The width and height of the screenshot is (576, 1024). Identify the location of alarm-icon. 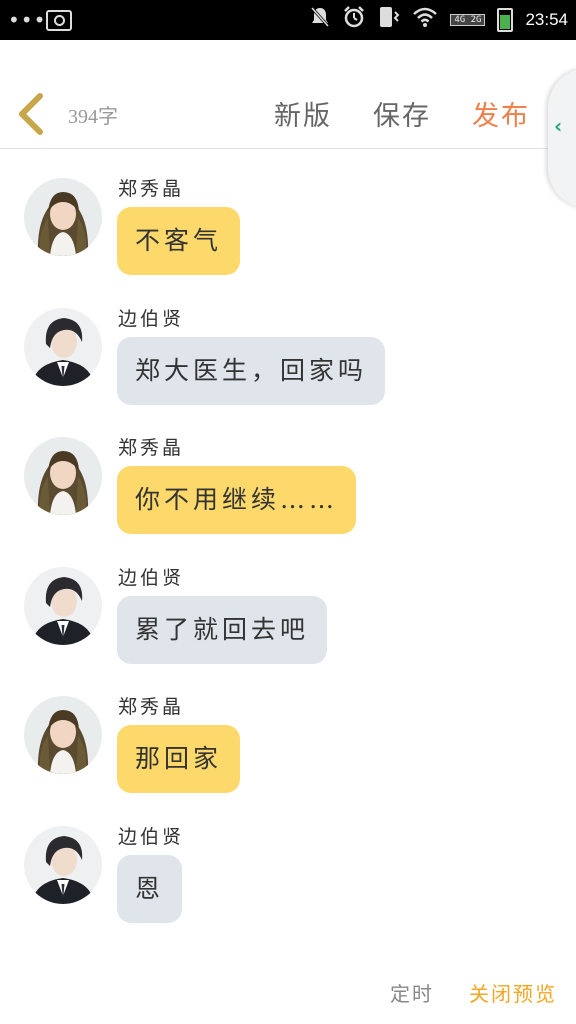
(354, 20).